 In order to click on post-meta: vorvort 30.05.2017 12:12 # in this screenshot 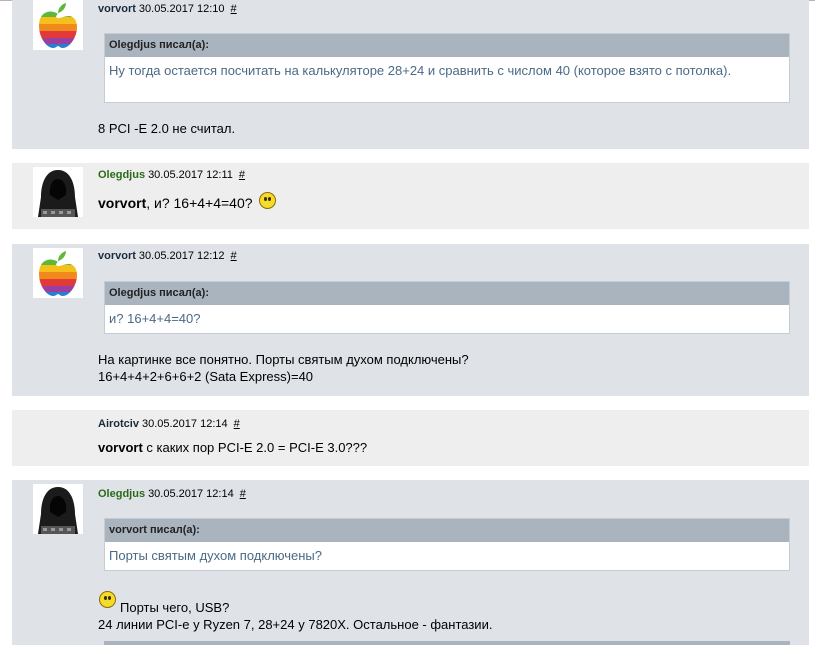, I will do `click(167, 256)`.